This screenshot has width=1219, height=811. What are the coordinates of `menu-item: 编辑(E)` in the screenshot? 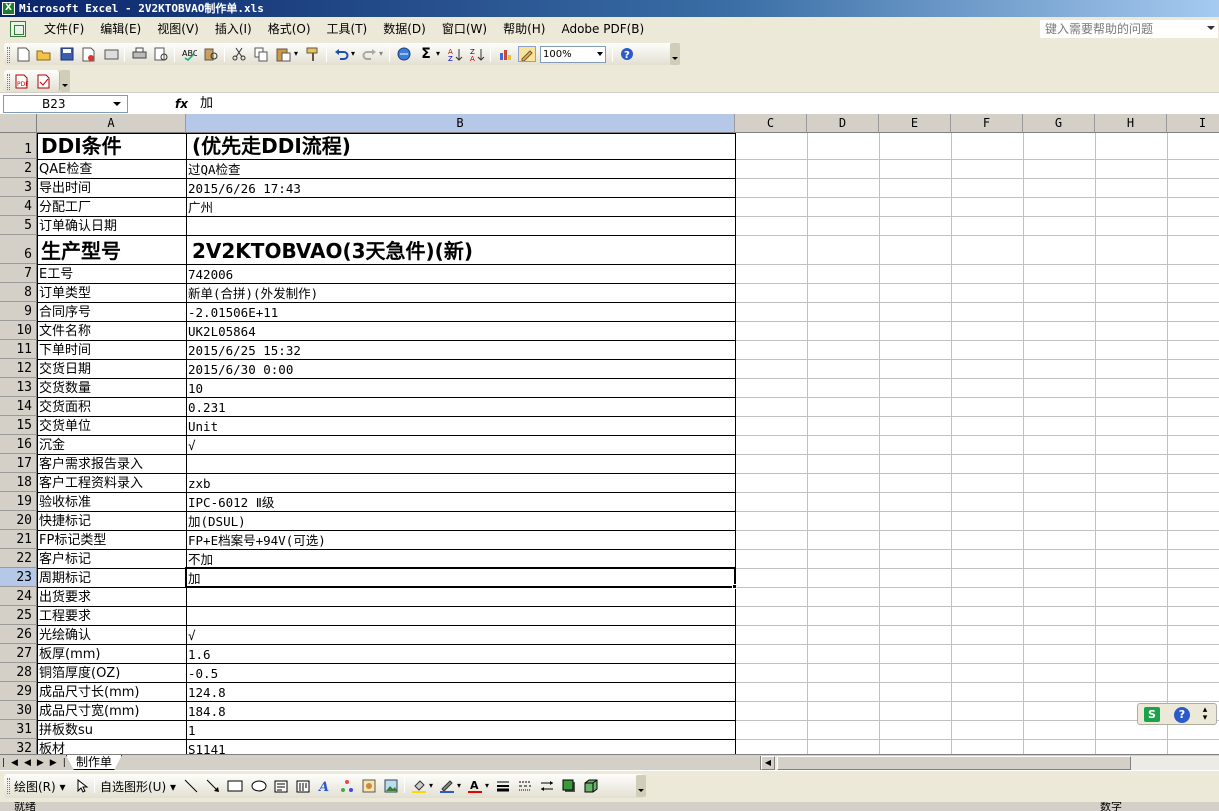 It's located at (120, 29).